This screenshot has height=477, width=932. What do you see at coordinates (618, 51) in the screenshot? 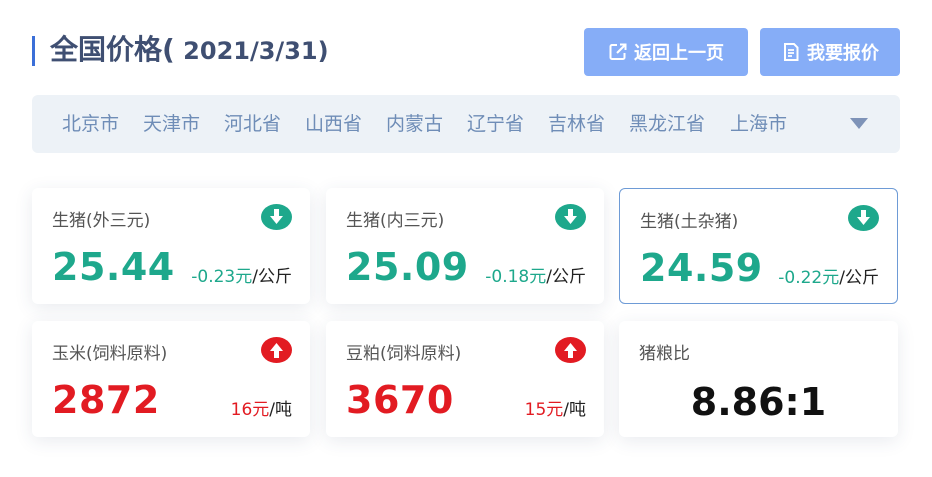
I see `external-link-icon` at bounding box center [618, 51].